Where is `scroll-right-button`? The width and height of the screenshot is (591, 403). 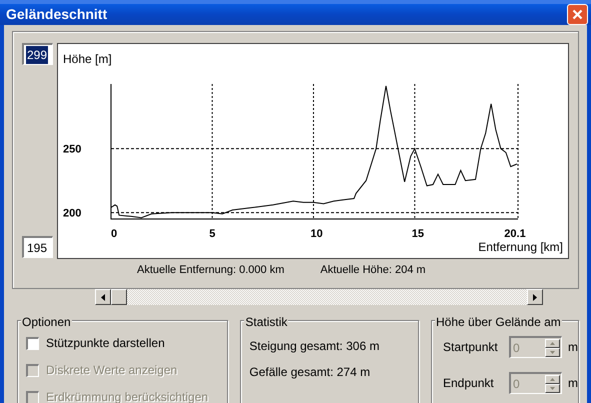 scroll-right-button is located at coordinates (535, 297).